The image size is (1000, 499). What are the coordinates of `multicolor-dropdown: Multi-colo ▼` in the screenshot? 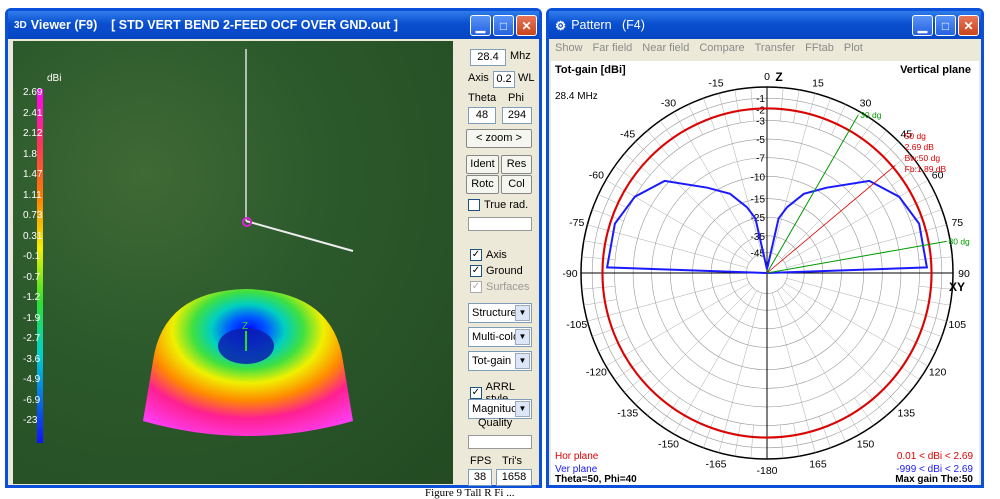 It's located at (500, 337).